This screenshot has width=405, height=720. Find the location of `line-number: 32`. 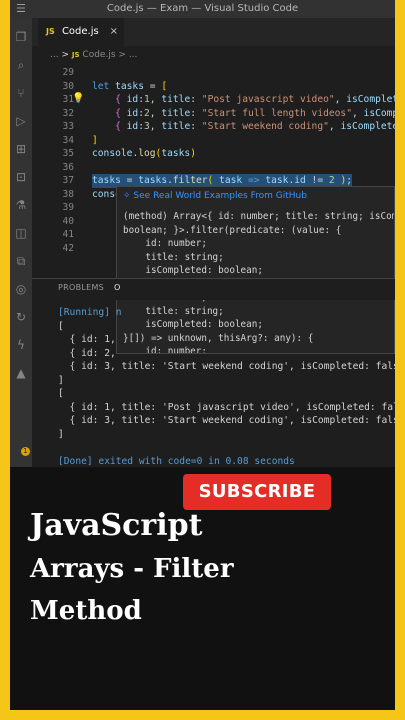

line-number: 32 is located at coordinates (68, 113).